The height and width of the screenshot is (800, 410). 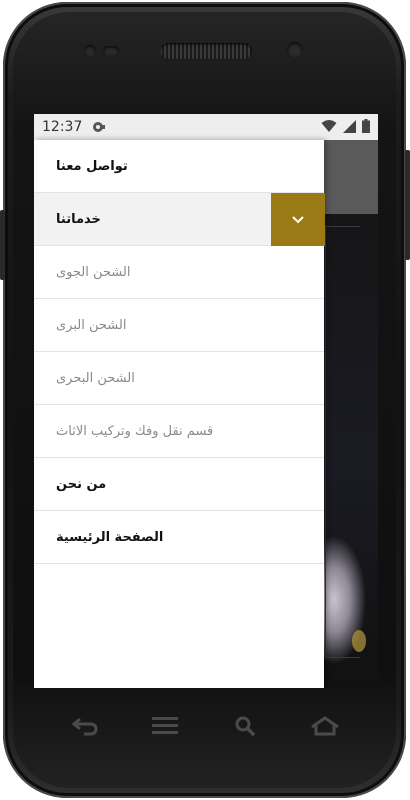 What do you see at coordinates (206, 51) in the screenshot?
I see `earpiece-speaker` at bounding box center [206, 51].